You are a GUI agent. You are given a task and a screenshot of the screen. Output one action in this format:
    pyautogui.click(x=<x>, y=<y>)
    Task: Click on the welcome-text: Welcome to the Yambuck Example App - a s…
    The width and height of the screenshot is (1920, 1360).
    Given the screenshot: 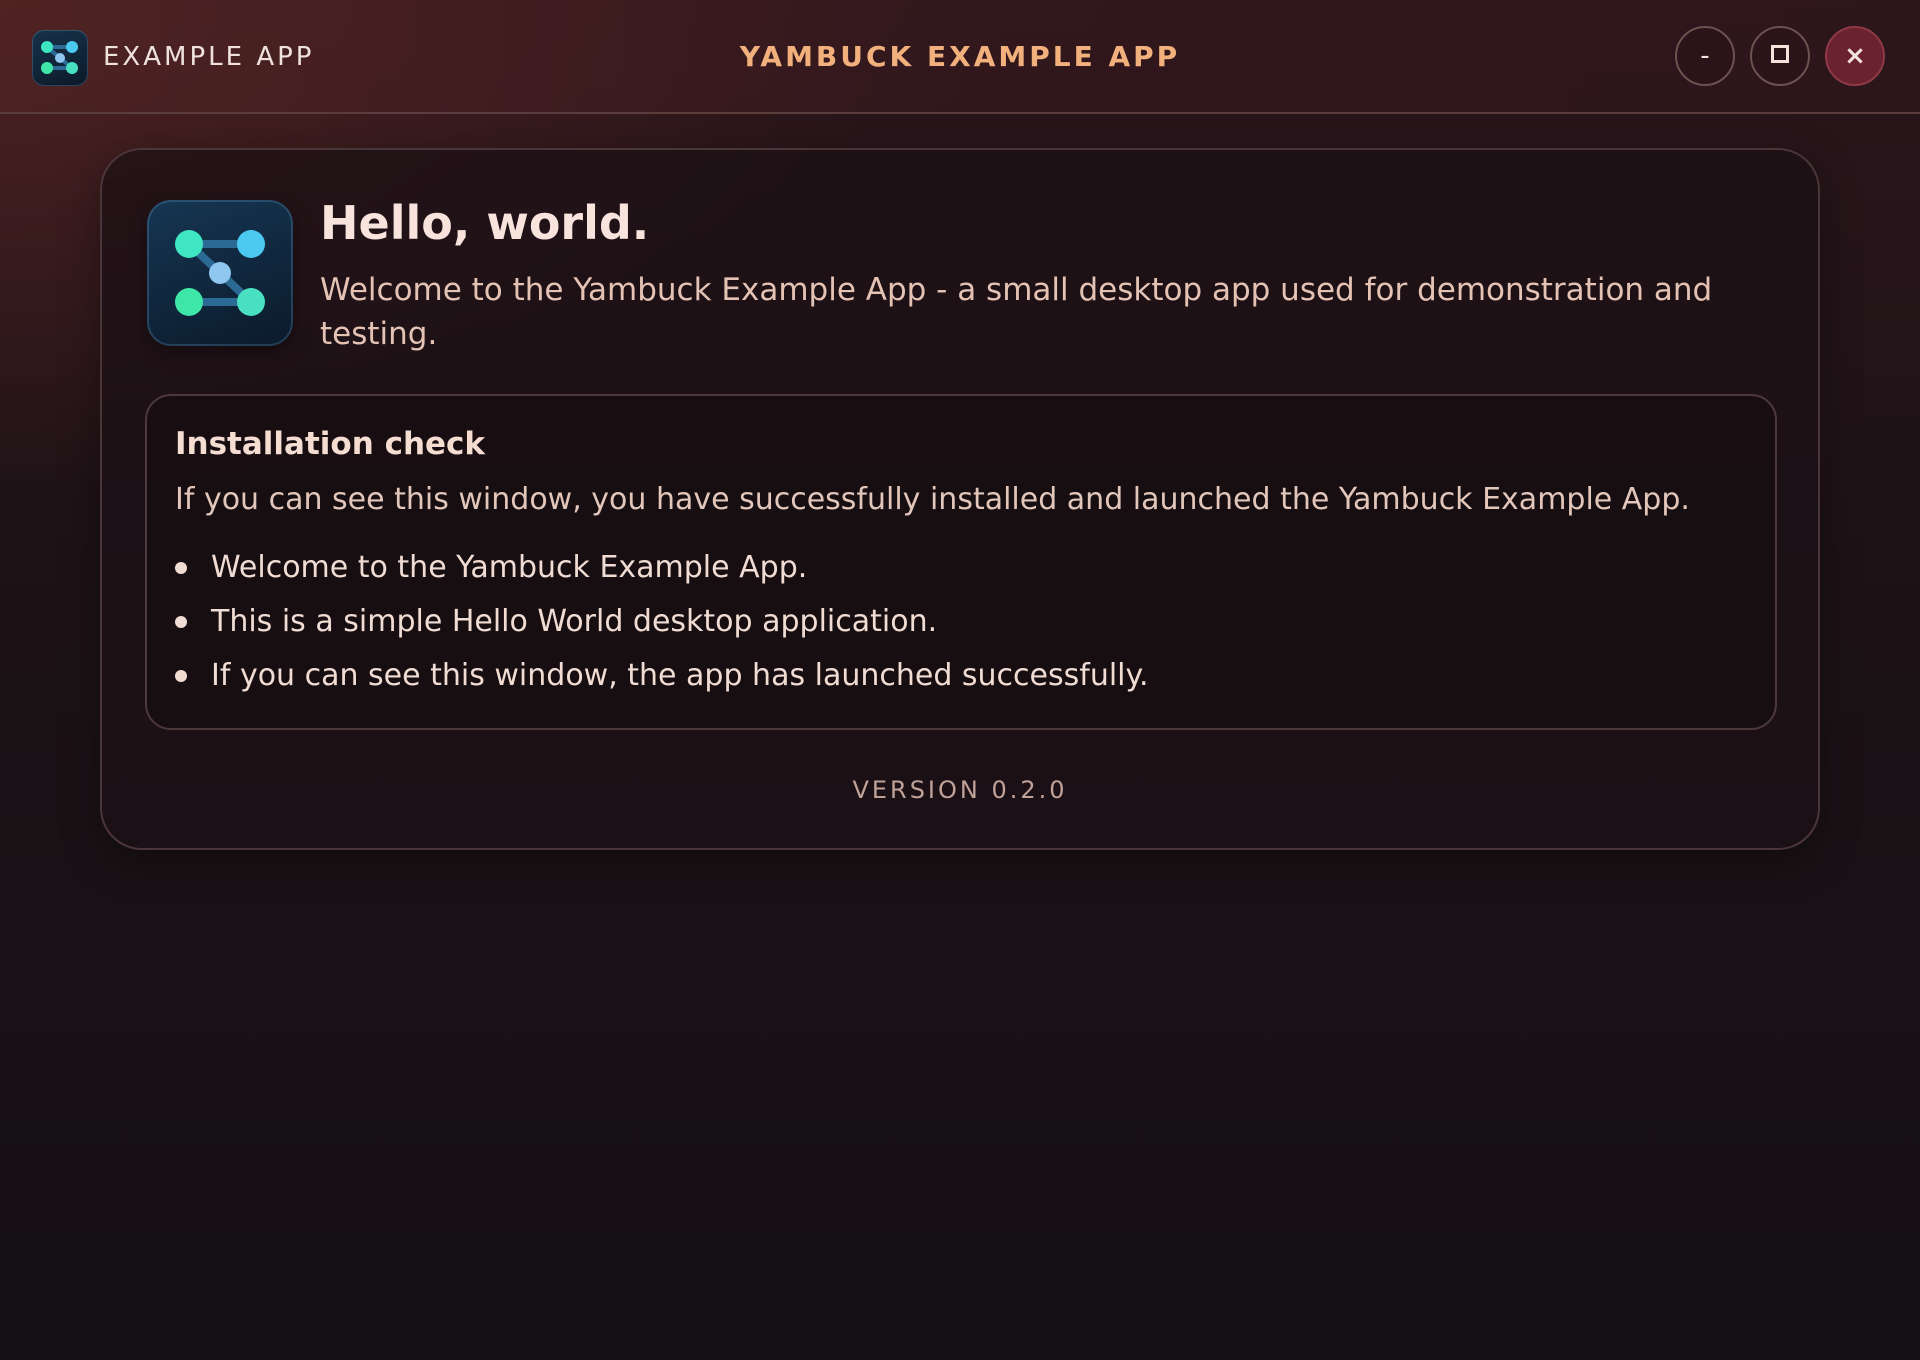 What is the action you would take?
    pyautogui.click(x=1016, y=312)
    